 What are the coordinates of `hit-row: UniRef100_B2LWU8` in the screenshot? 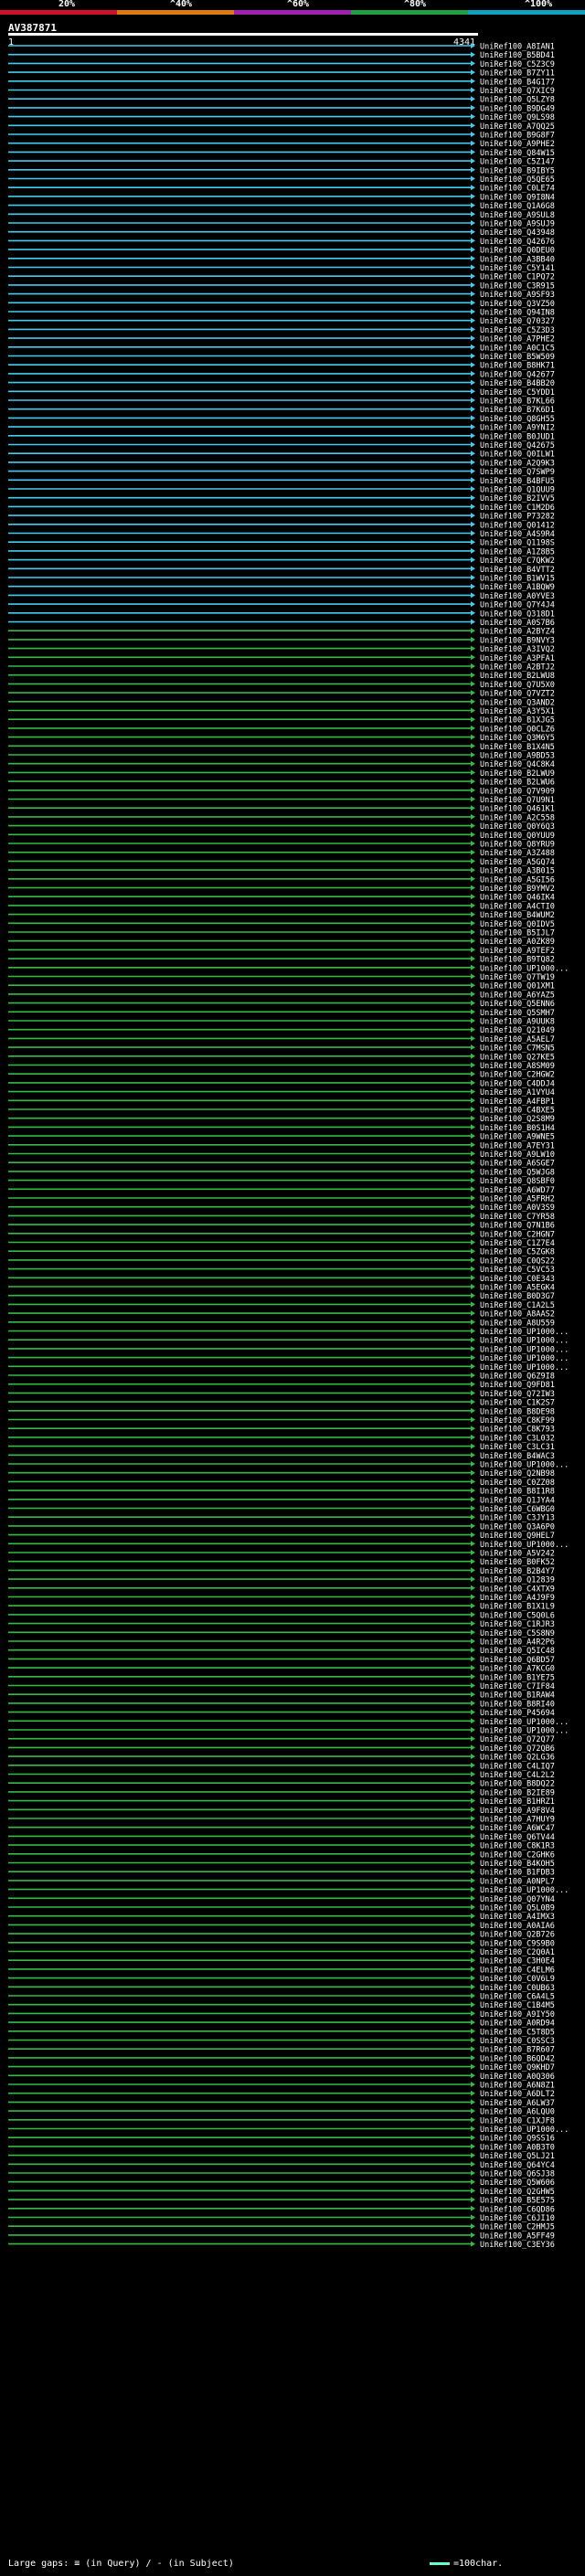 It's located at (282, 676).